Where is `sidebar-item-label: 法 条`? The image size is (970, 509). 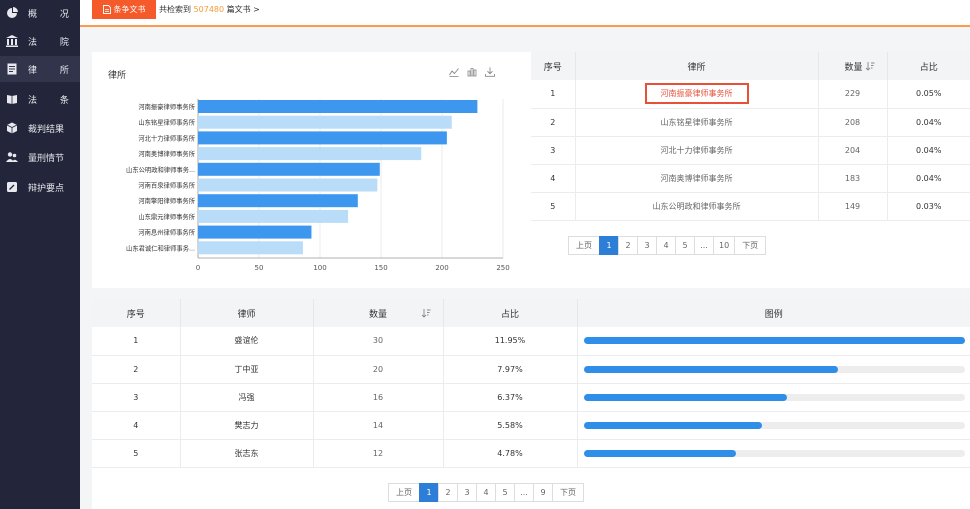 sidebar-item-label: 法 条 is located at coordinates (53, 100).